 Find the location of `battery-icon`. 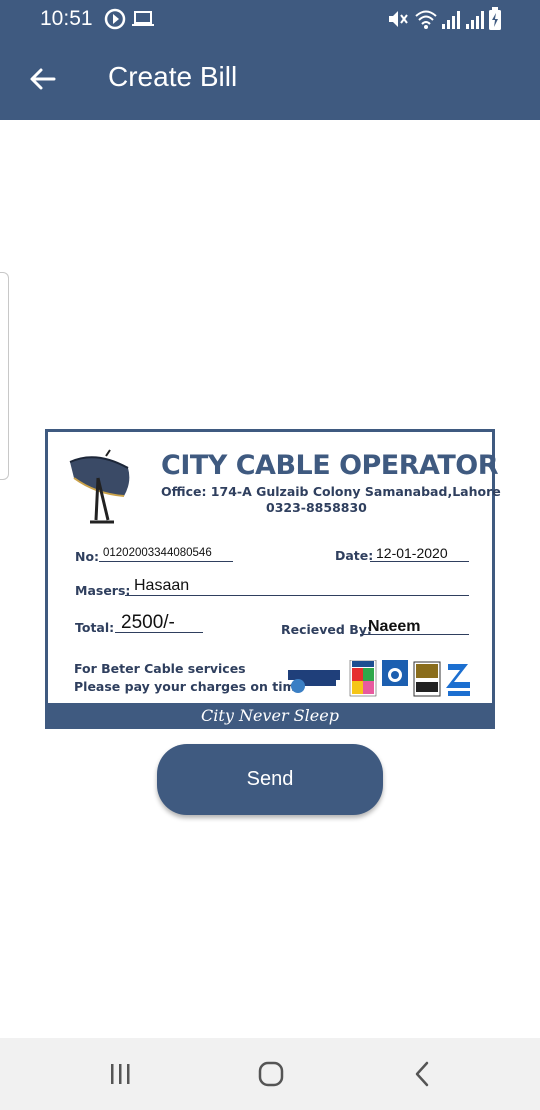

battery-icon is located at coordinates (495, 18).